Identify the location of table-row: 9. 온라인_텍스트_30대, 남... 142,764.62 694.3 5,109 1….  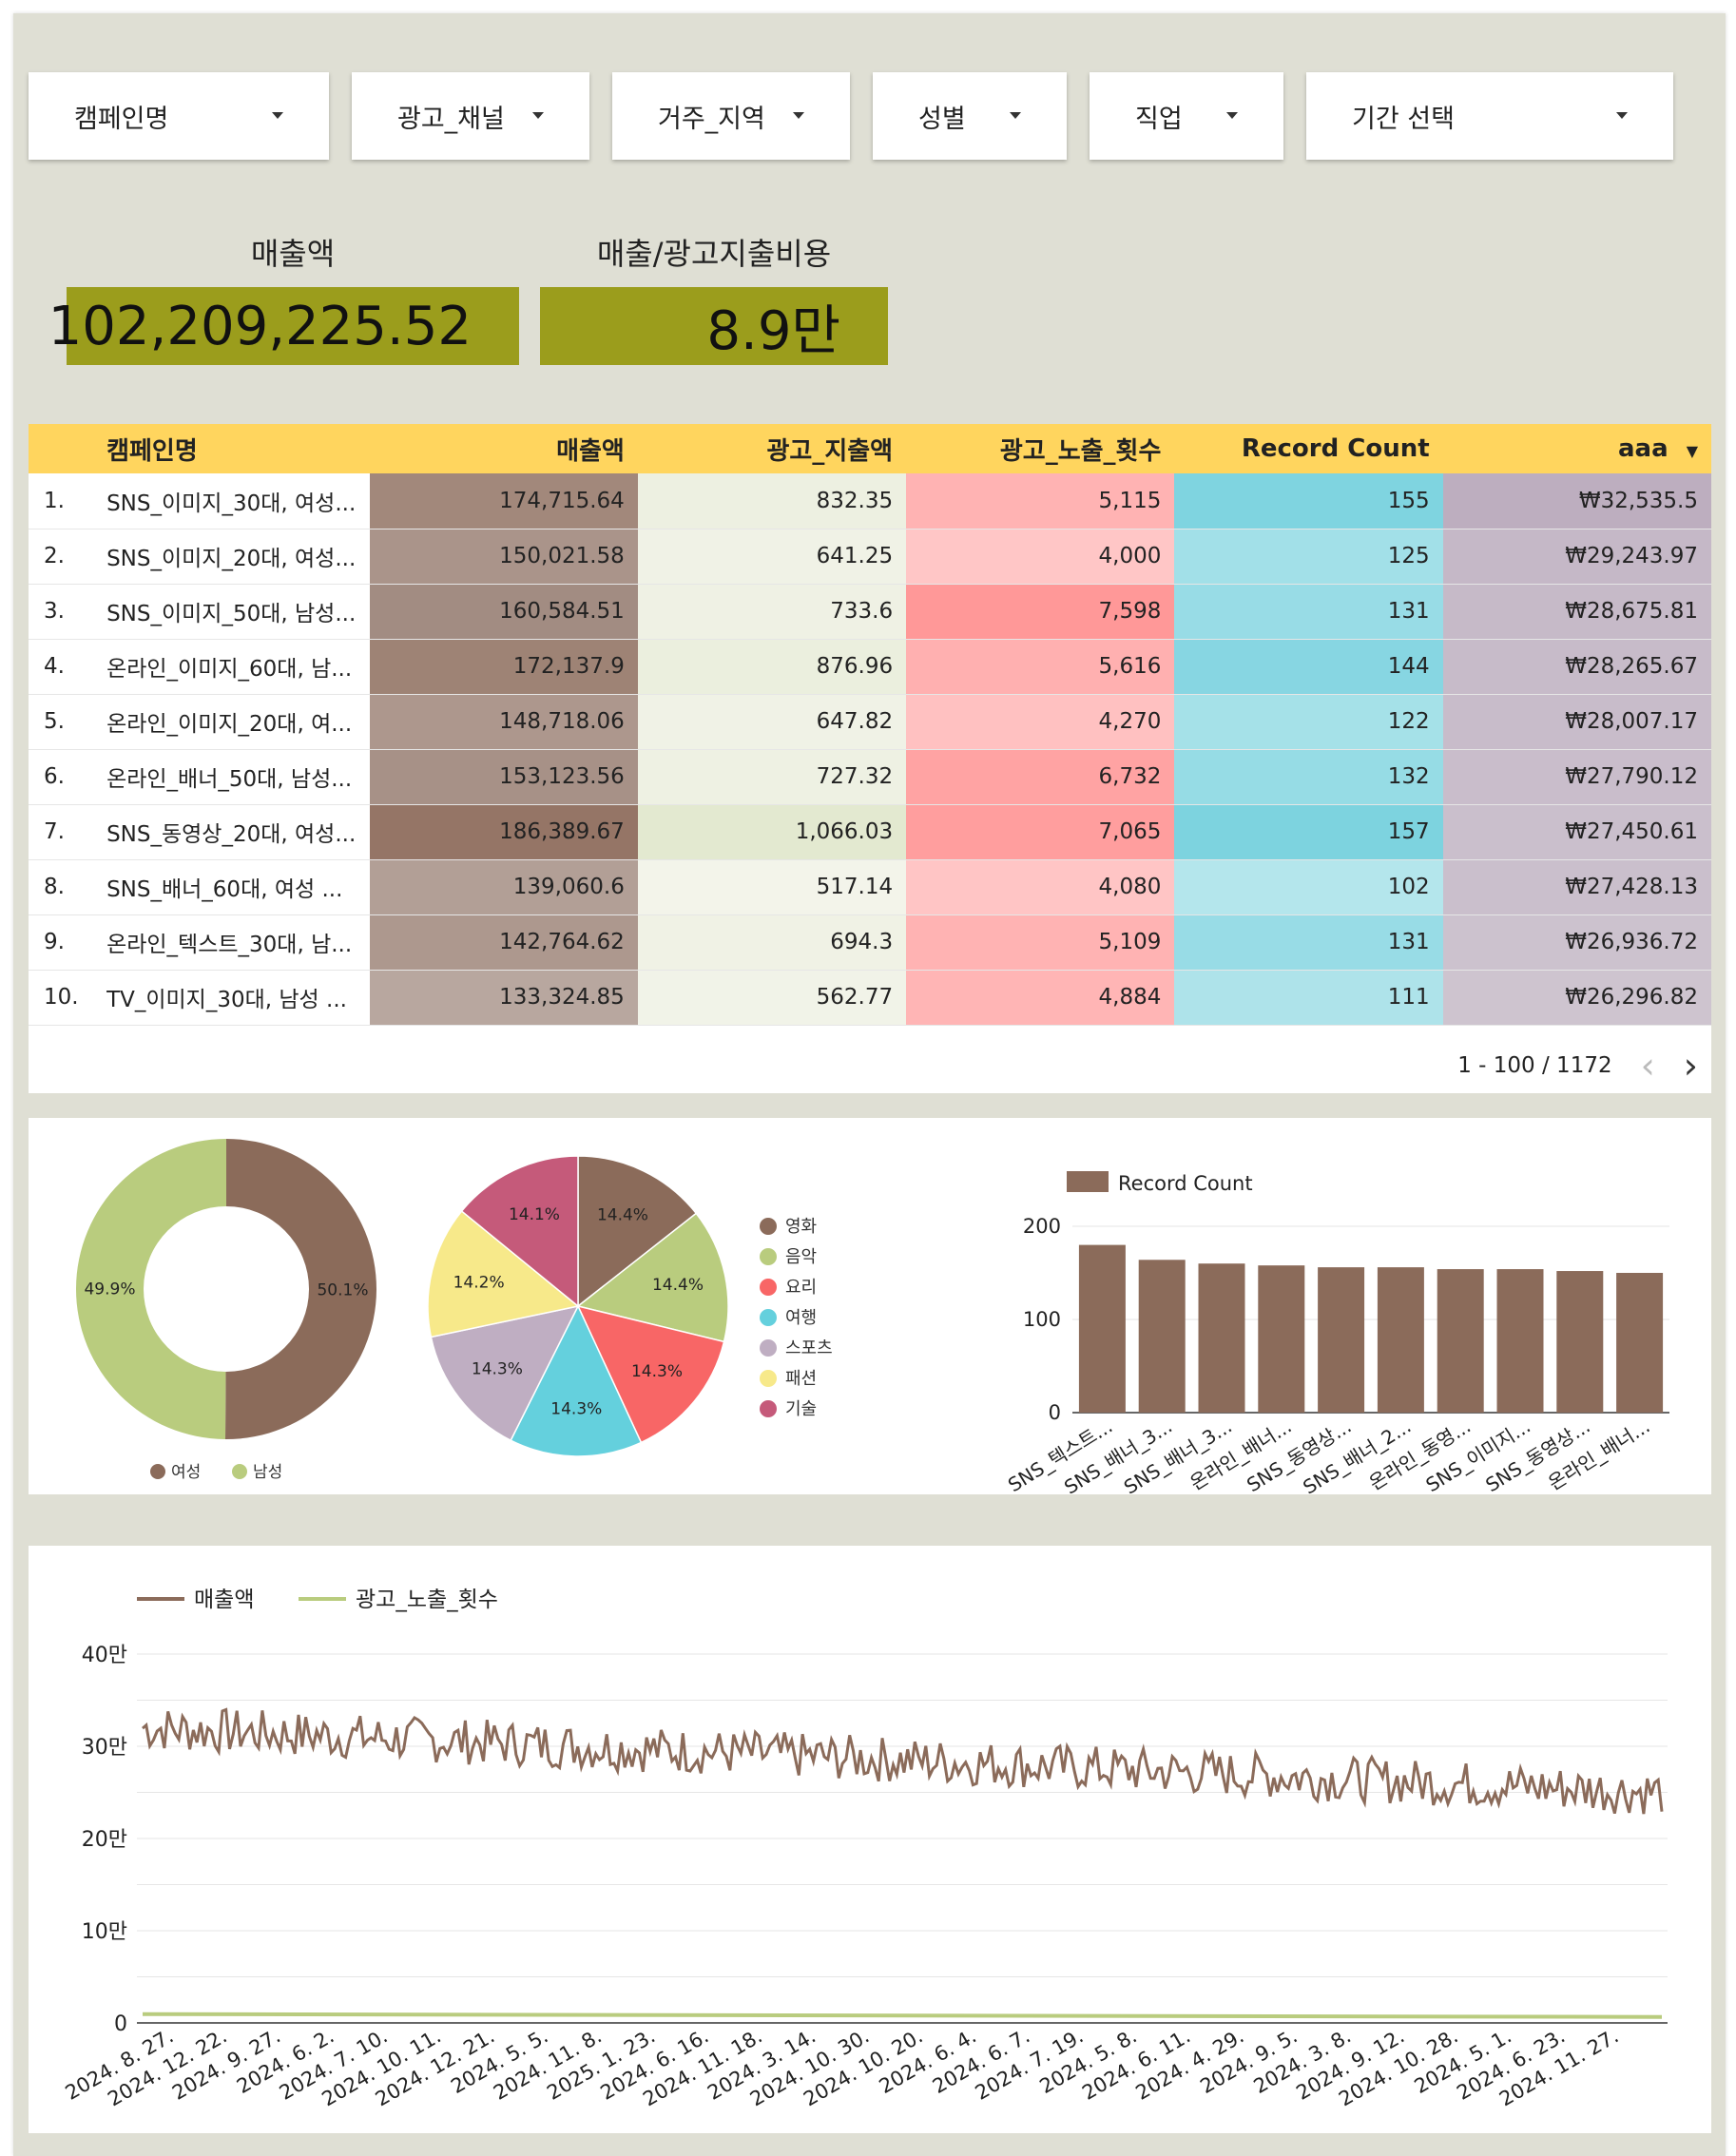
(870, 942).